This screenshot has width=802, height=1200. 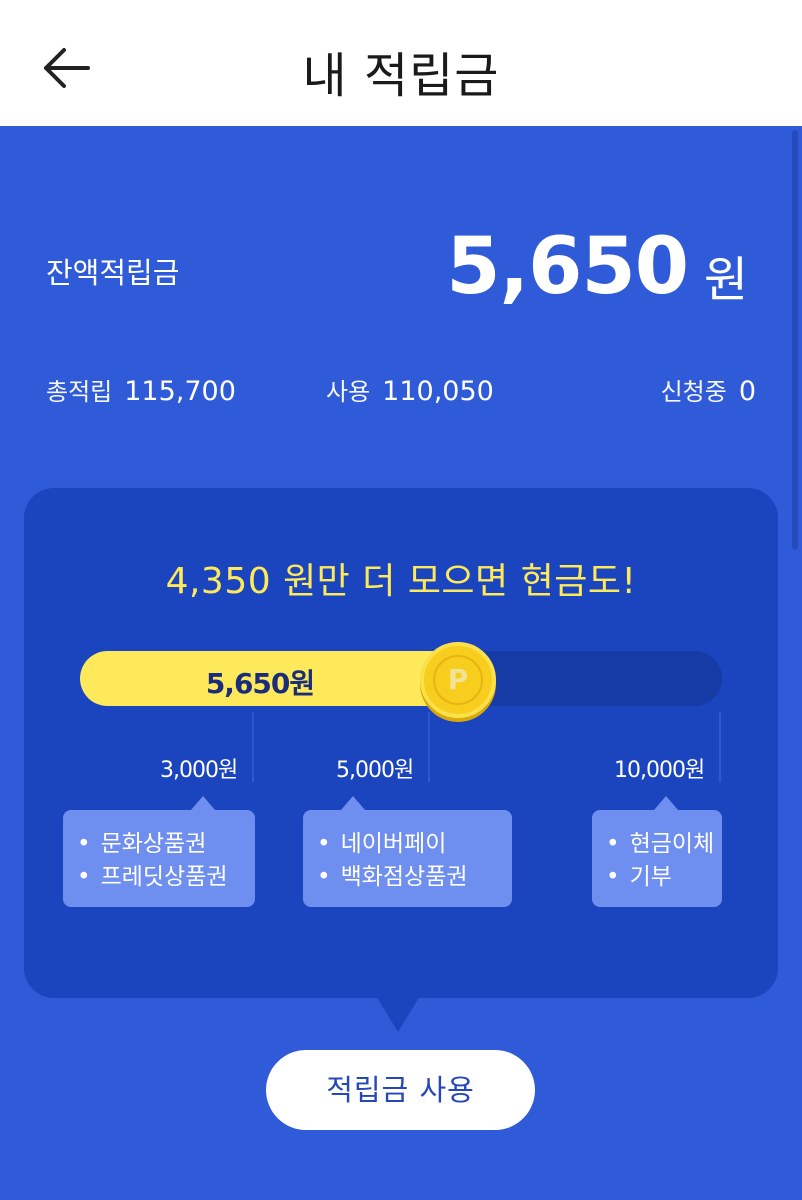 I want to click on stat-total-label: 총적립, so click(x=79, y=392).